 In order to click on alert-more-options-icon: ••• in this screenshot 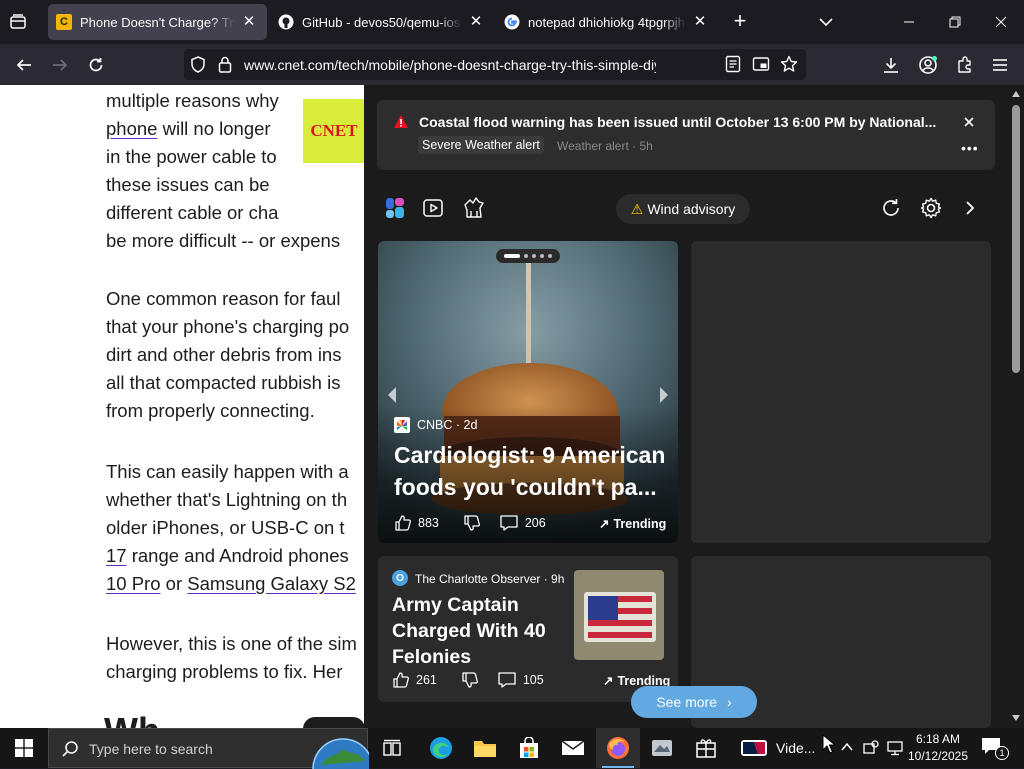, I will do `click(970, 148)`.